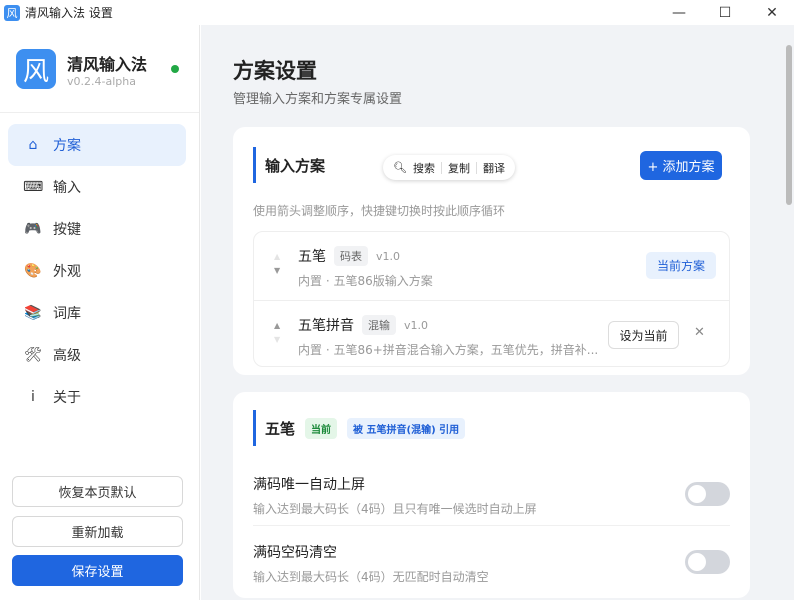 This screenshot has width=794, height=600. Describe the element at coordinates (107, 64) in the screenshot. I see `app-name: 清风输入法` at that location.